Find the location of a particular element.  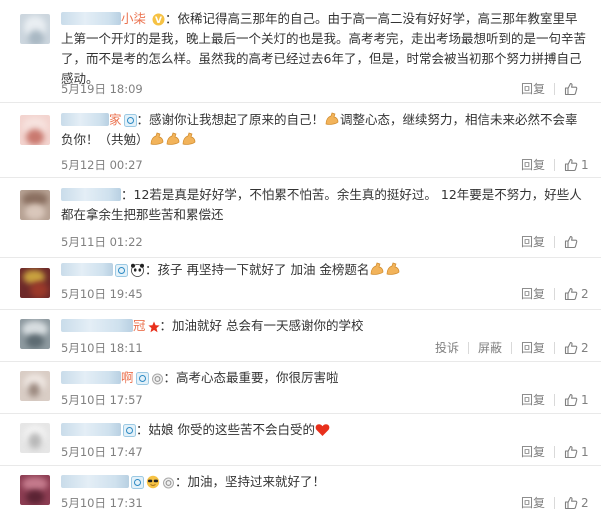

comment-text-line: 啊：高考心态最重要，你很厉害啦 is located at coordinates (325, 378).